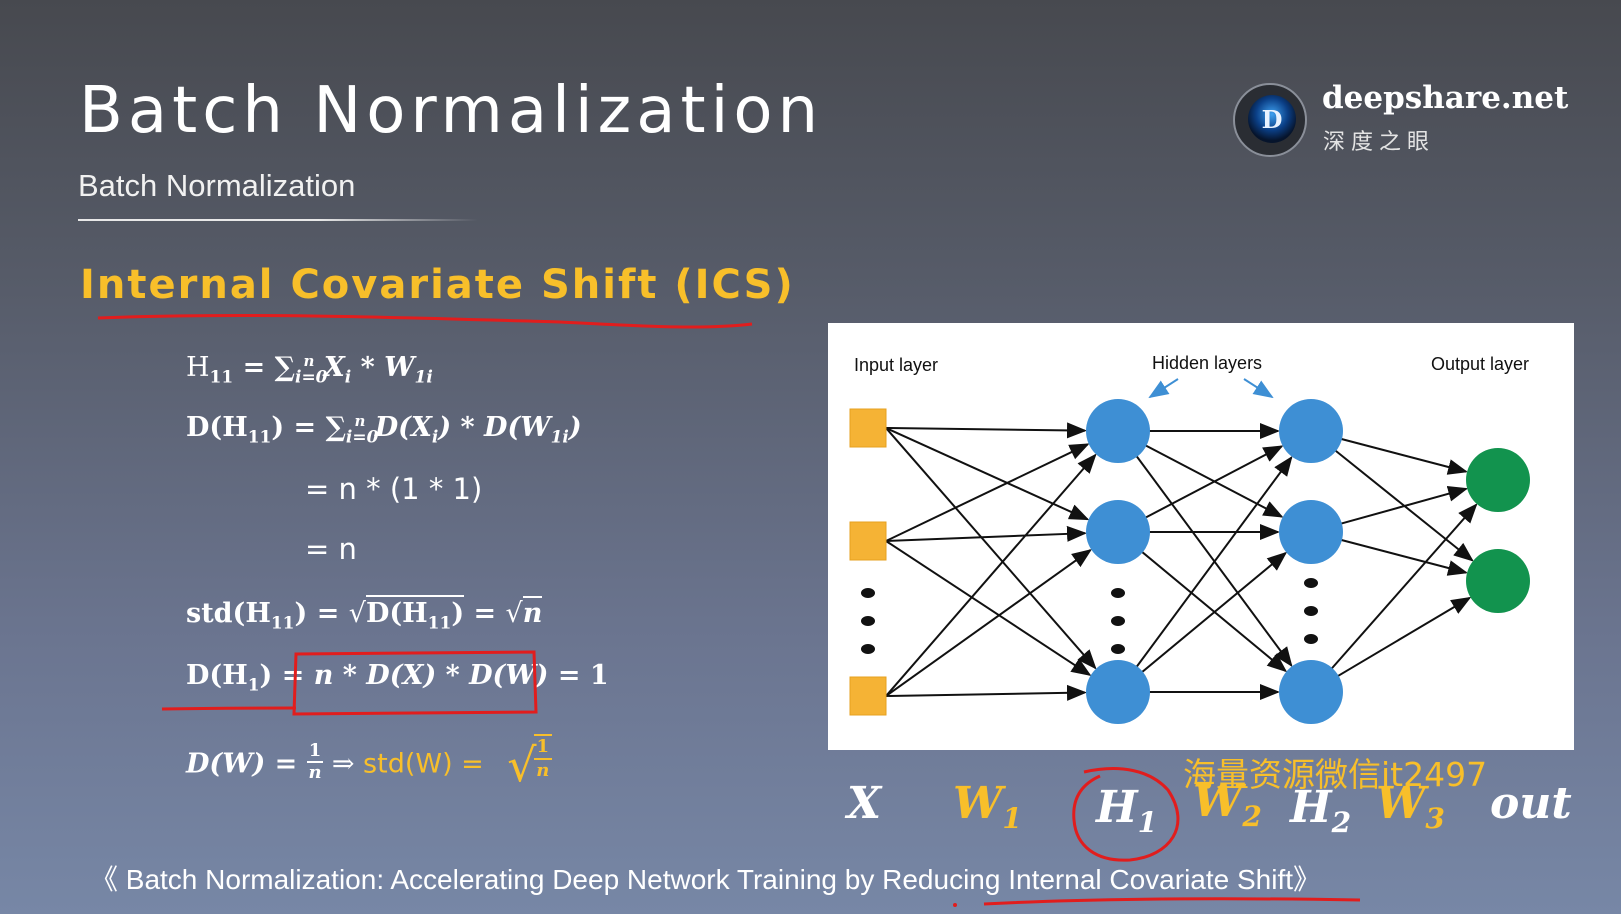  What do you see at coordinates (229, 708) in the screenshot?
I see `dh1-underline` at bounding box center [229, 708].